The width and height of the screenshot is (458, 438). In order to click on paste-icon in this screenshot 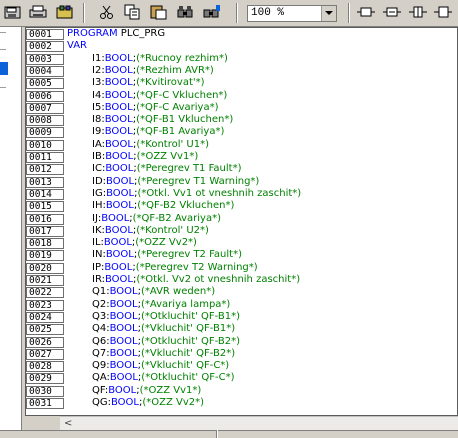, I will do `click(159, 13)`.